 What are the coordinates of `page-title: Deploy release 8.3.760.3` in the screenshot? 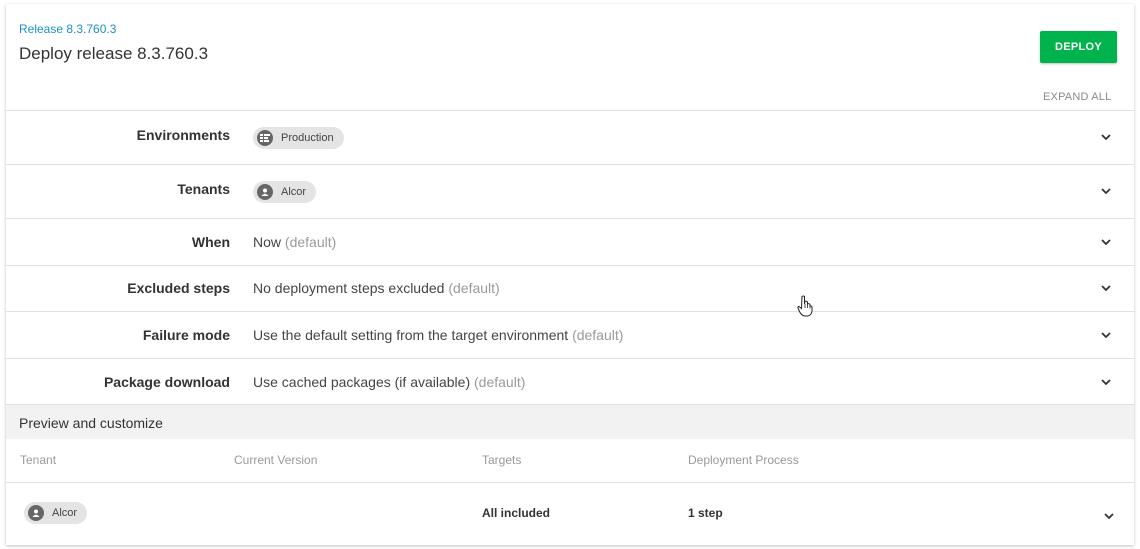 It's located at (114, 53).